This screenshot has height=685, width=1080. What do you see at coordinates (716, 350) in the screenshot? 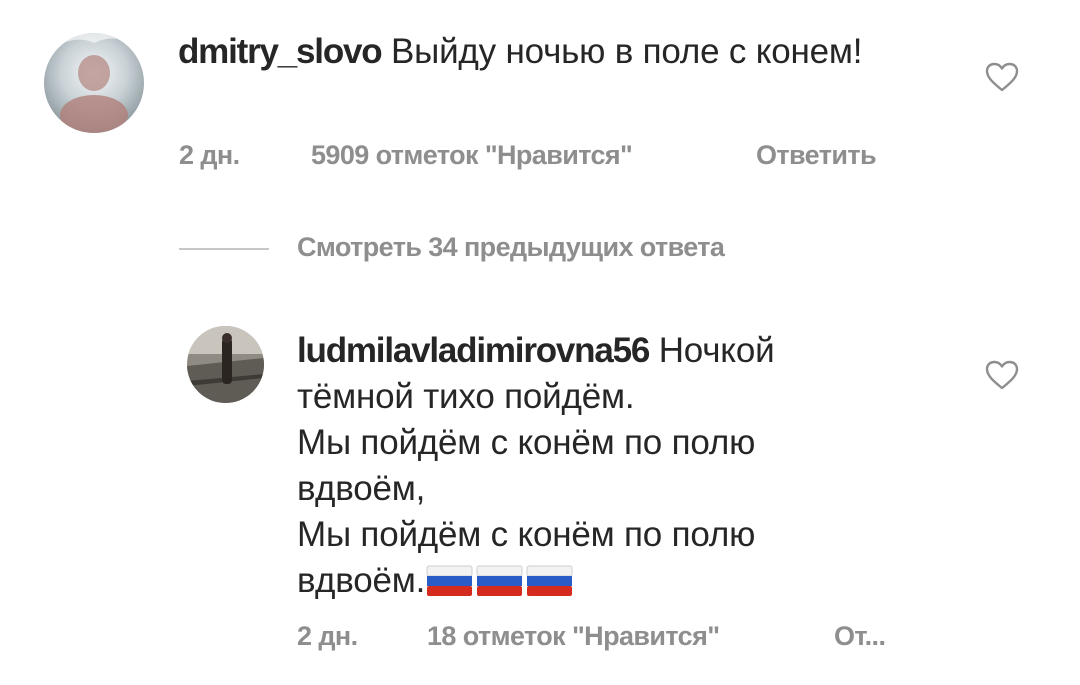
I see `reply-body-line: Ночкой` at bounding box center [716, 350].